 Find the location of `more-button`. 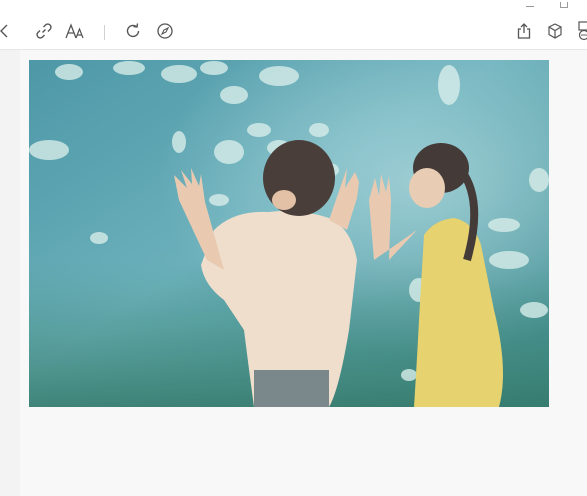

more-button is located at coordinates (579, 31).